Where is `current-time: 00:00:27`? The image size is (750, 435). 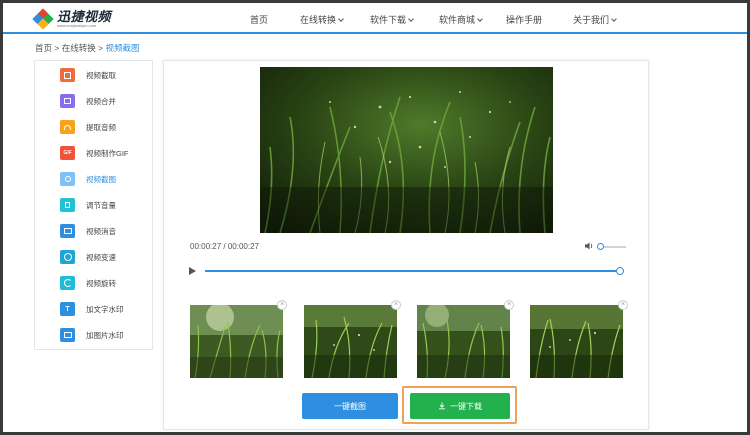 current-time: 00:00:27 is located at coordinates (206, 246).